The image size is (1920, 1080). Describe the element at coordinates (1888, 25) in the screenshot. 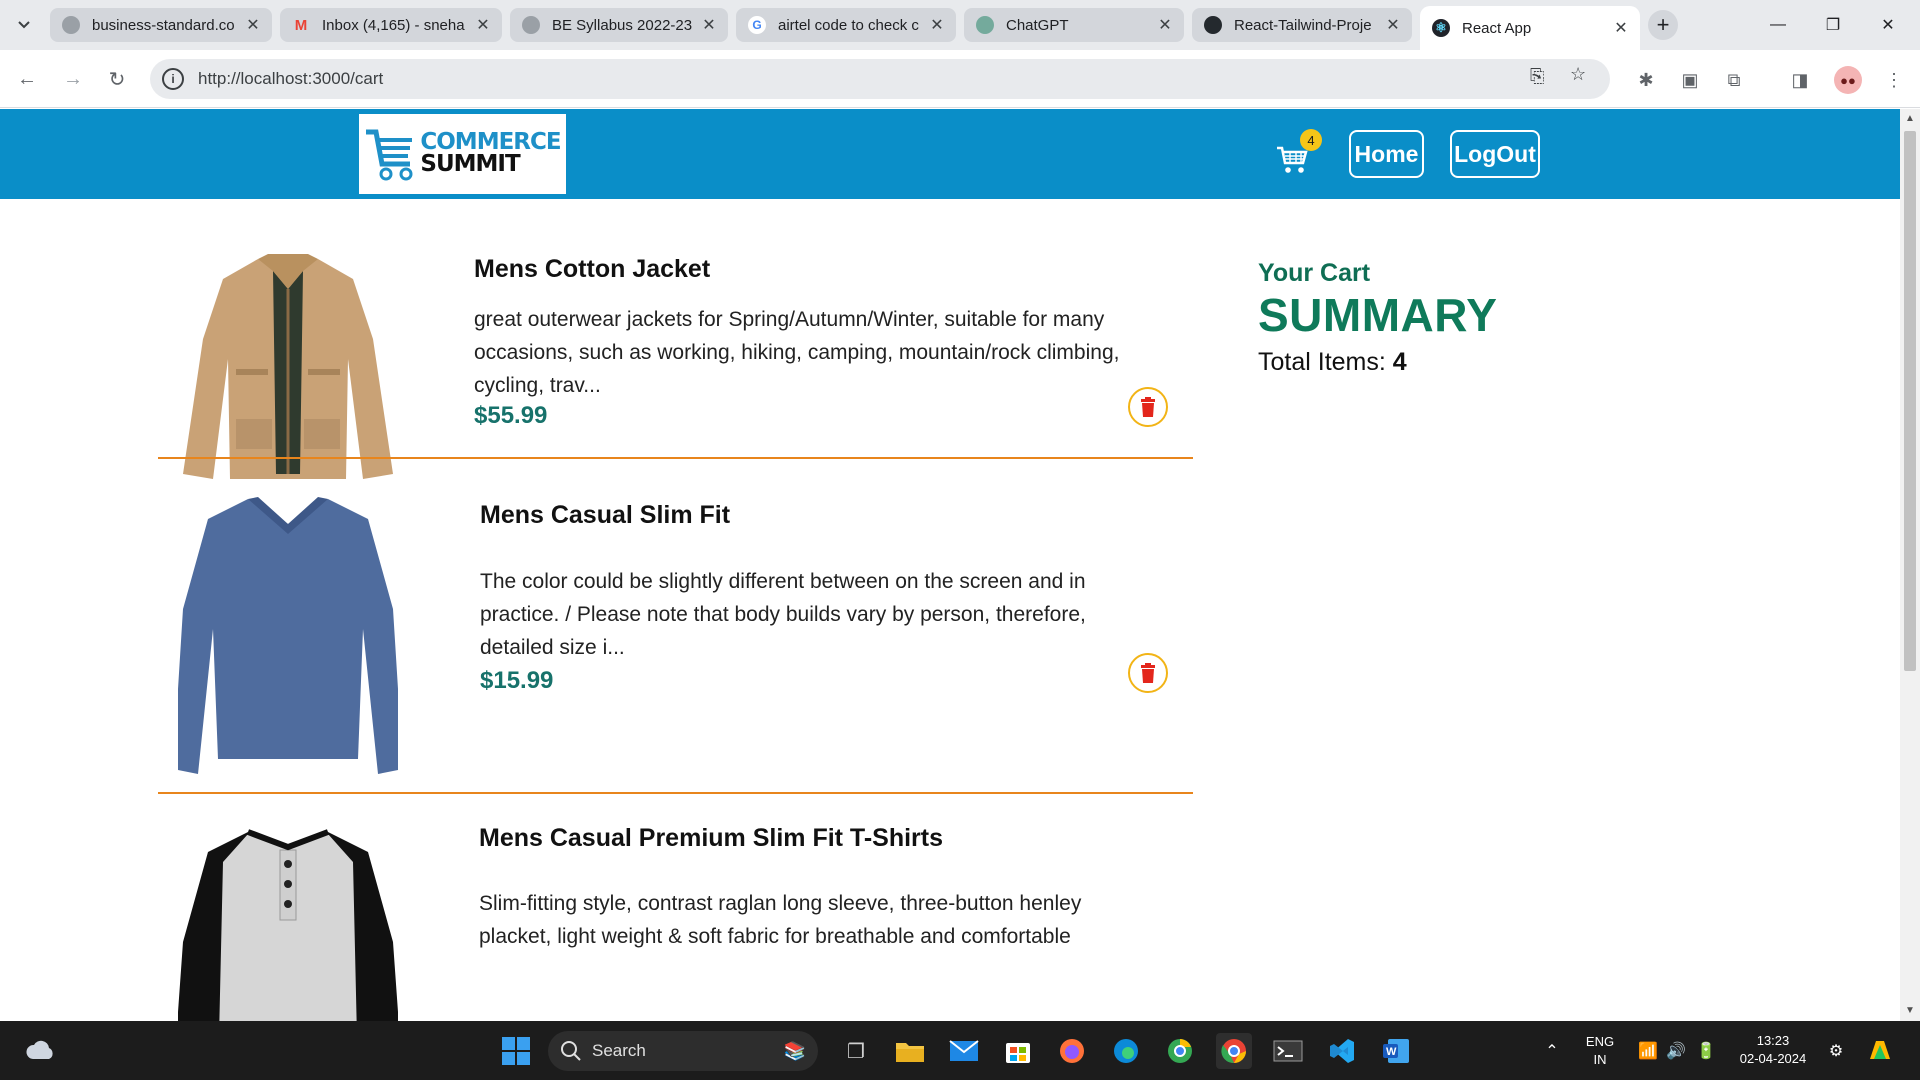

I see `close-window-button: ✕` at that location.